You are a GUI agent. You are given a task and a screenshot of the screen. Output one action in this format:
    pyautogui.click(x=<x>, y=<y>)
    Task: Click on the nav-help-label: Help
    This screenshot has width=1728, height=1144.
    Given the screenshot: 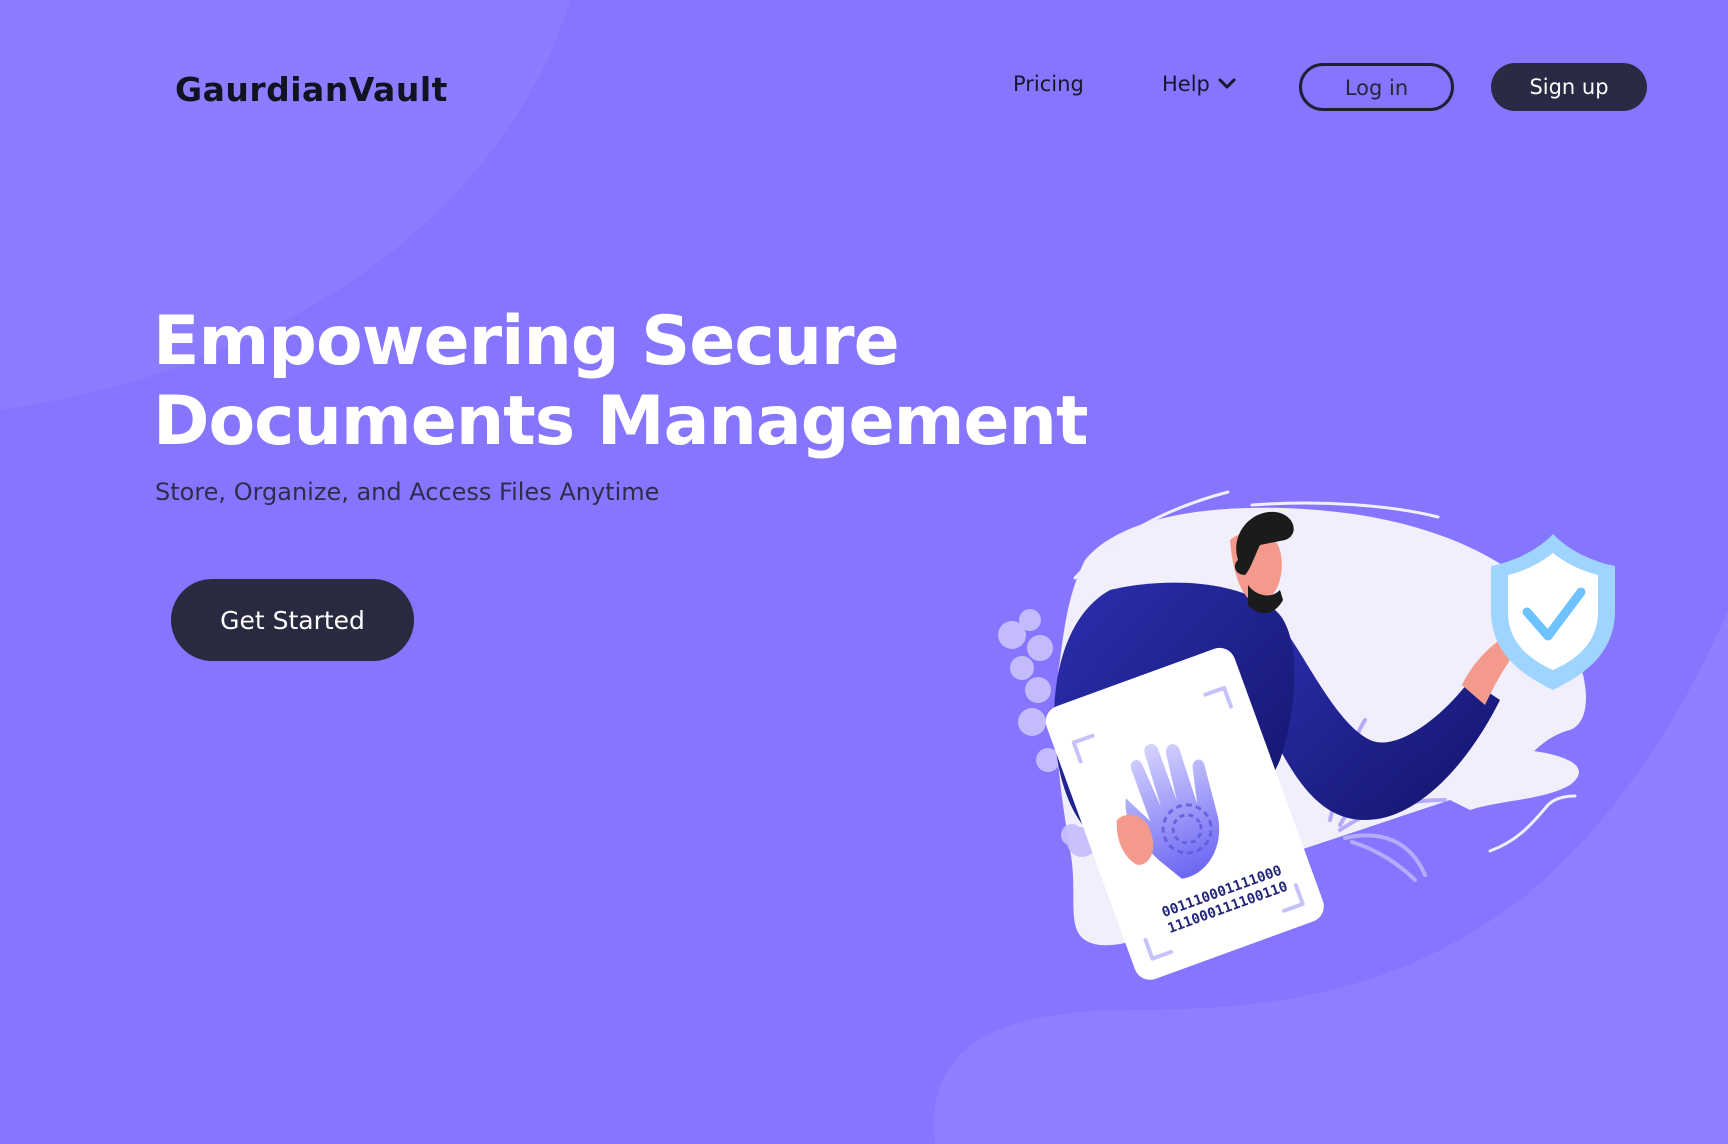 What is the action you would take?
    pyautogui.click(x=1186, y=84)
    